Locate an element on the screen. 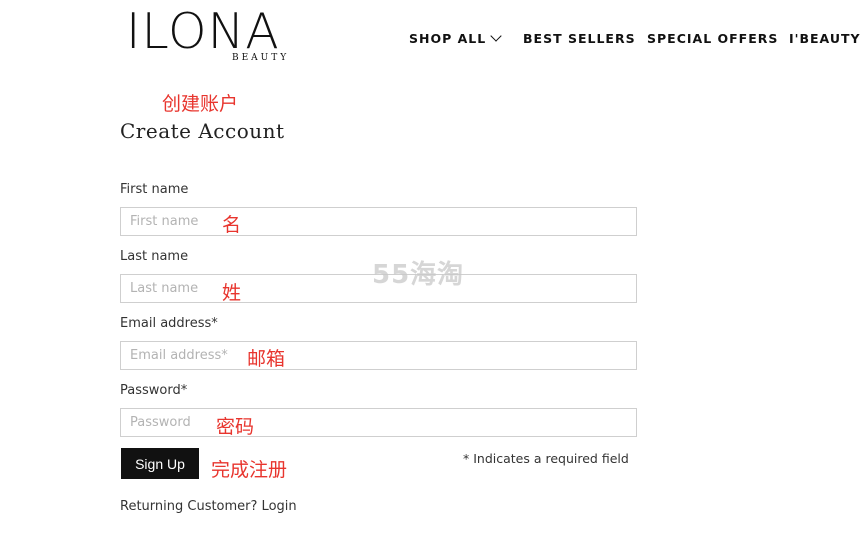  first-name-label: First name is located at coordinates (154, 189).